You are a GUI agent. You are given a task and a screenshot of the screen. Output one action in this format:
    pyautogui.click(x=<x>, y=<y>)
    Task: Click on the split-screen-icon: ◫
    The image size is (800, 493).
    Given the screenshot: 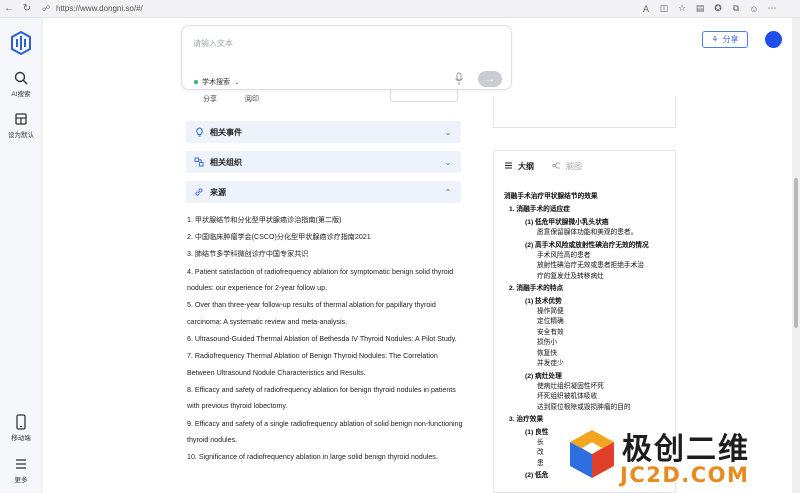 What is the action you would take?
    pyautogui.click(x=664, y=9)
    